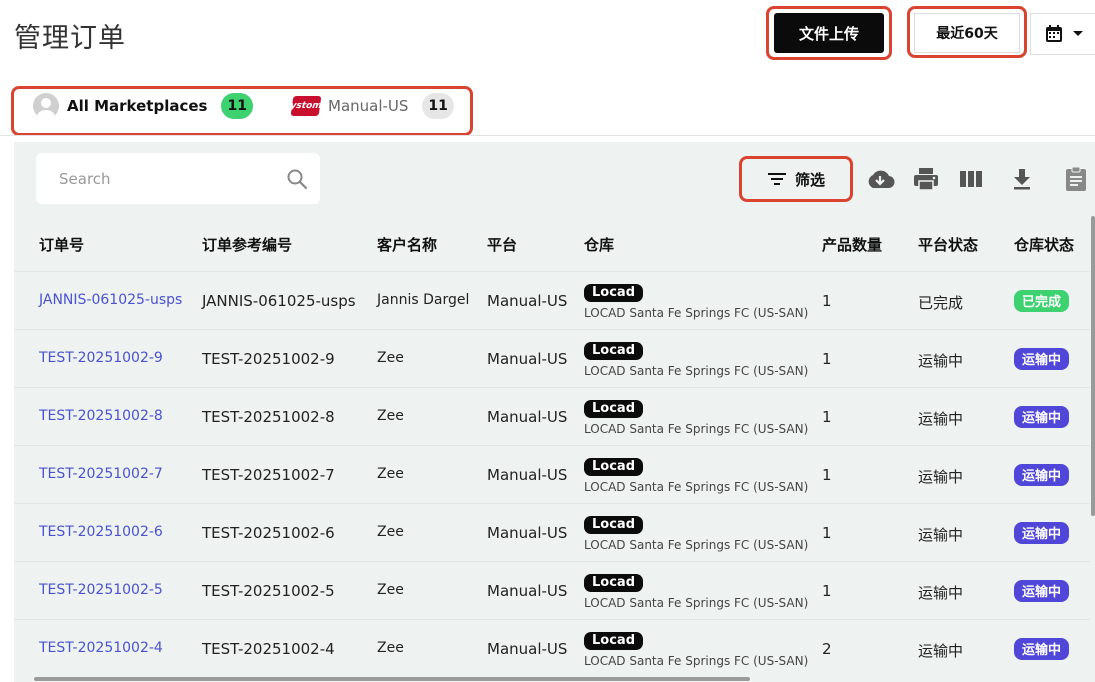 The image size is (1095, 682). What do you see at coordinates (599, 244) in the screenshot?
I see `column-header-warehouse: 仓库` at bounding box center [599, 244].